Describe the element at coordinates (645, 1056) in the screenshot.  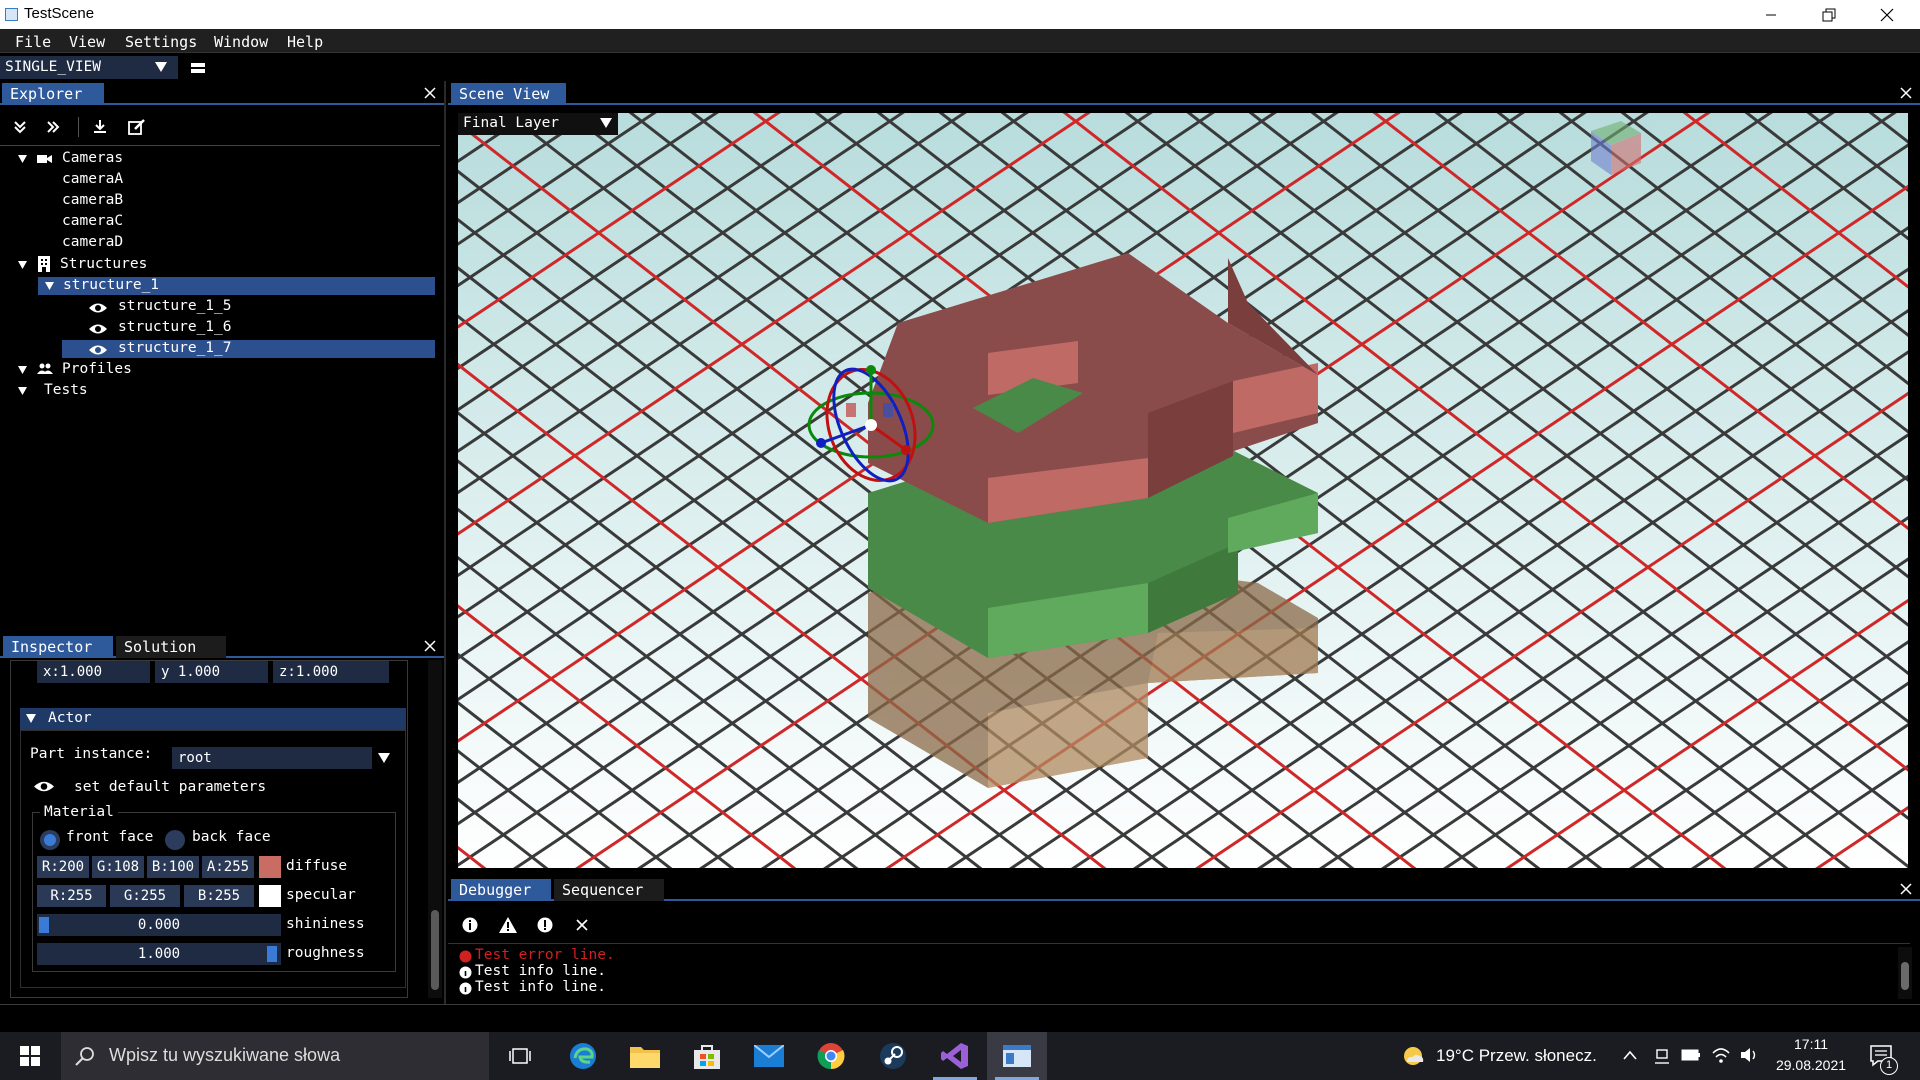
I see `taskbar-file-explorer` at that location.